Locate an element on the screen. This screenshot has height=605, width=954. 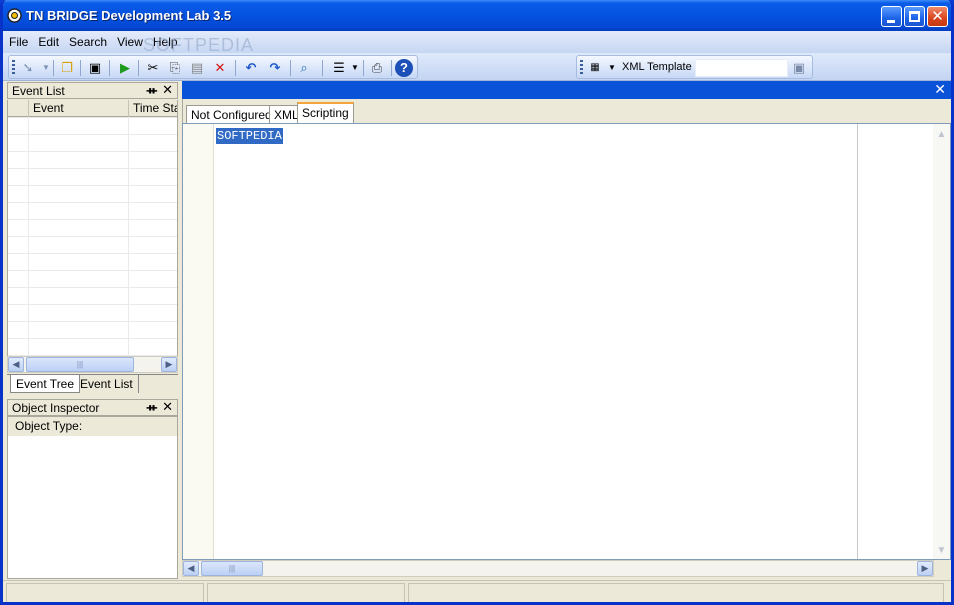
event-grid: Event Time Star is located at coordinates (92, 228).